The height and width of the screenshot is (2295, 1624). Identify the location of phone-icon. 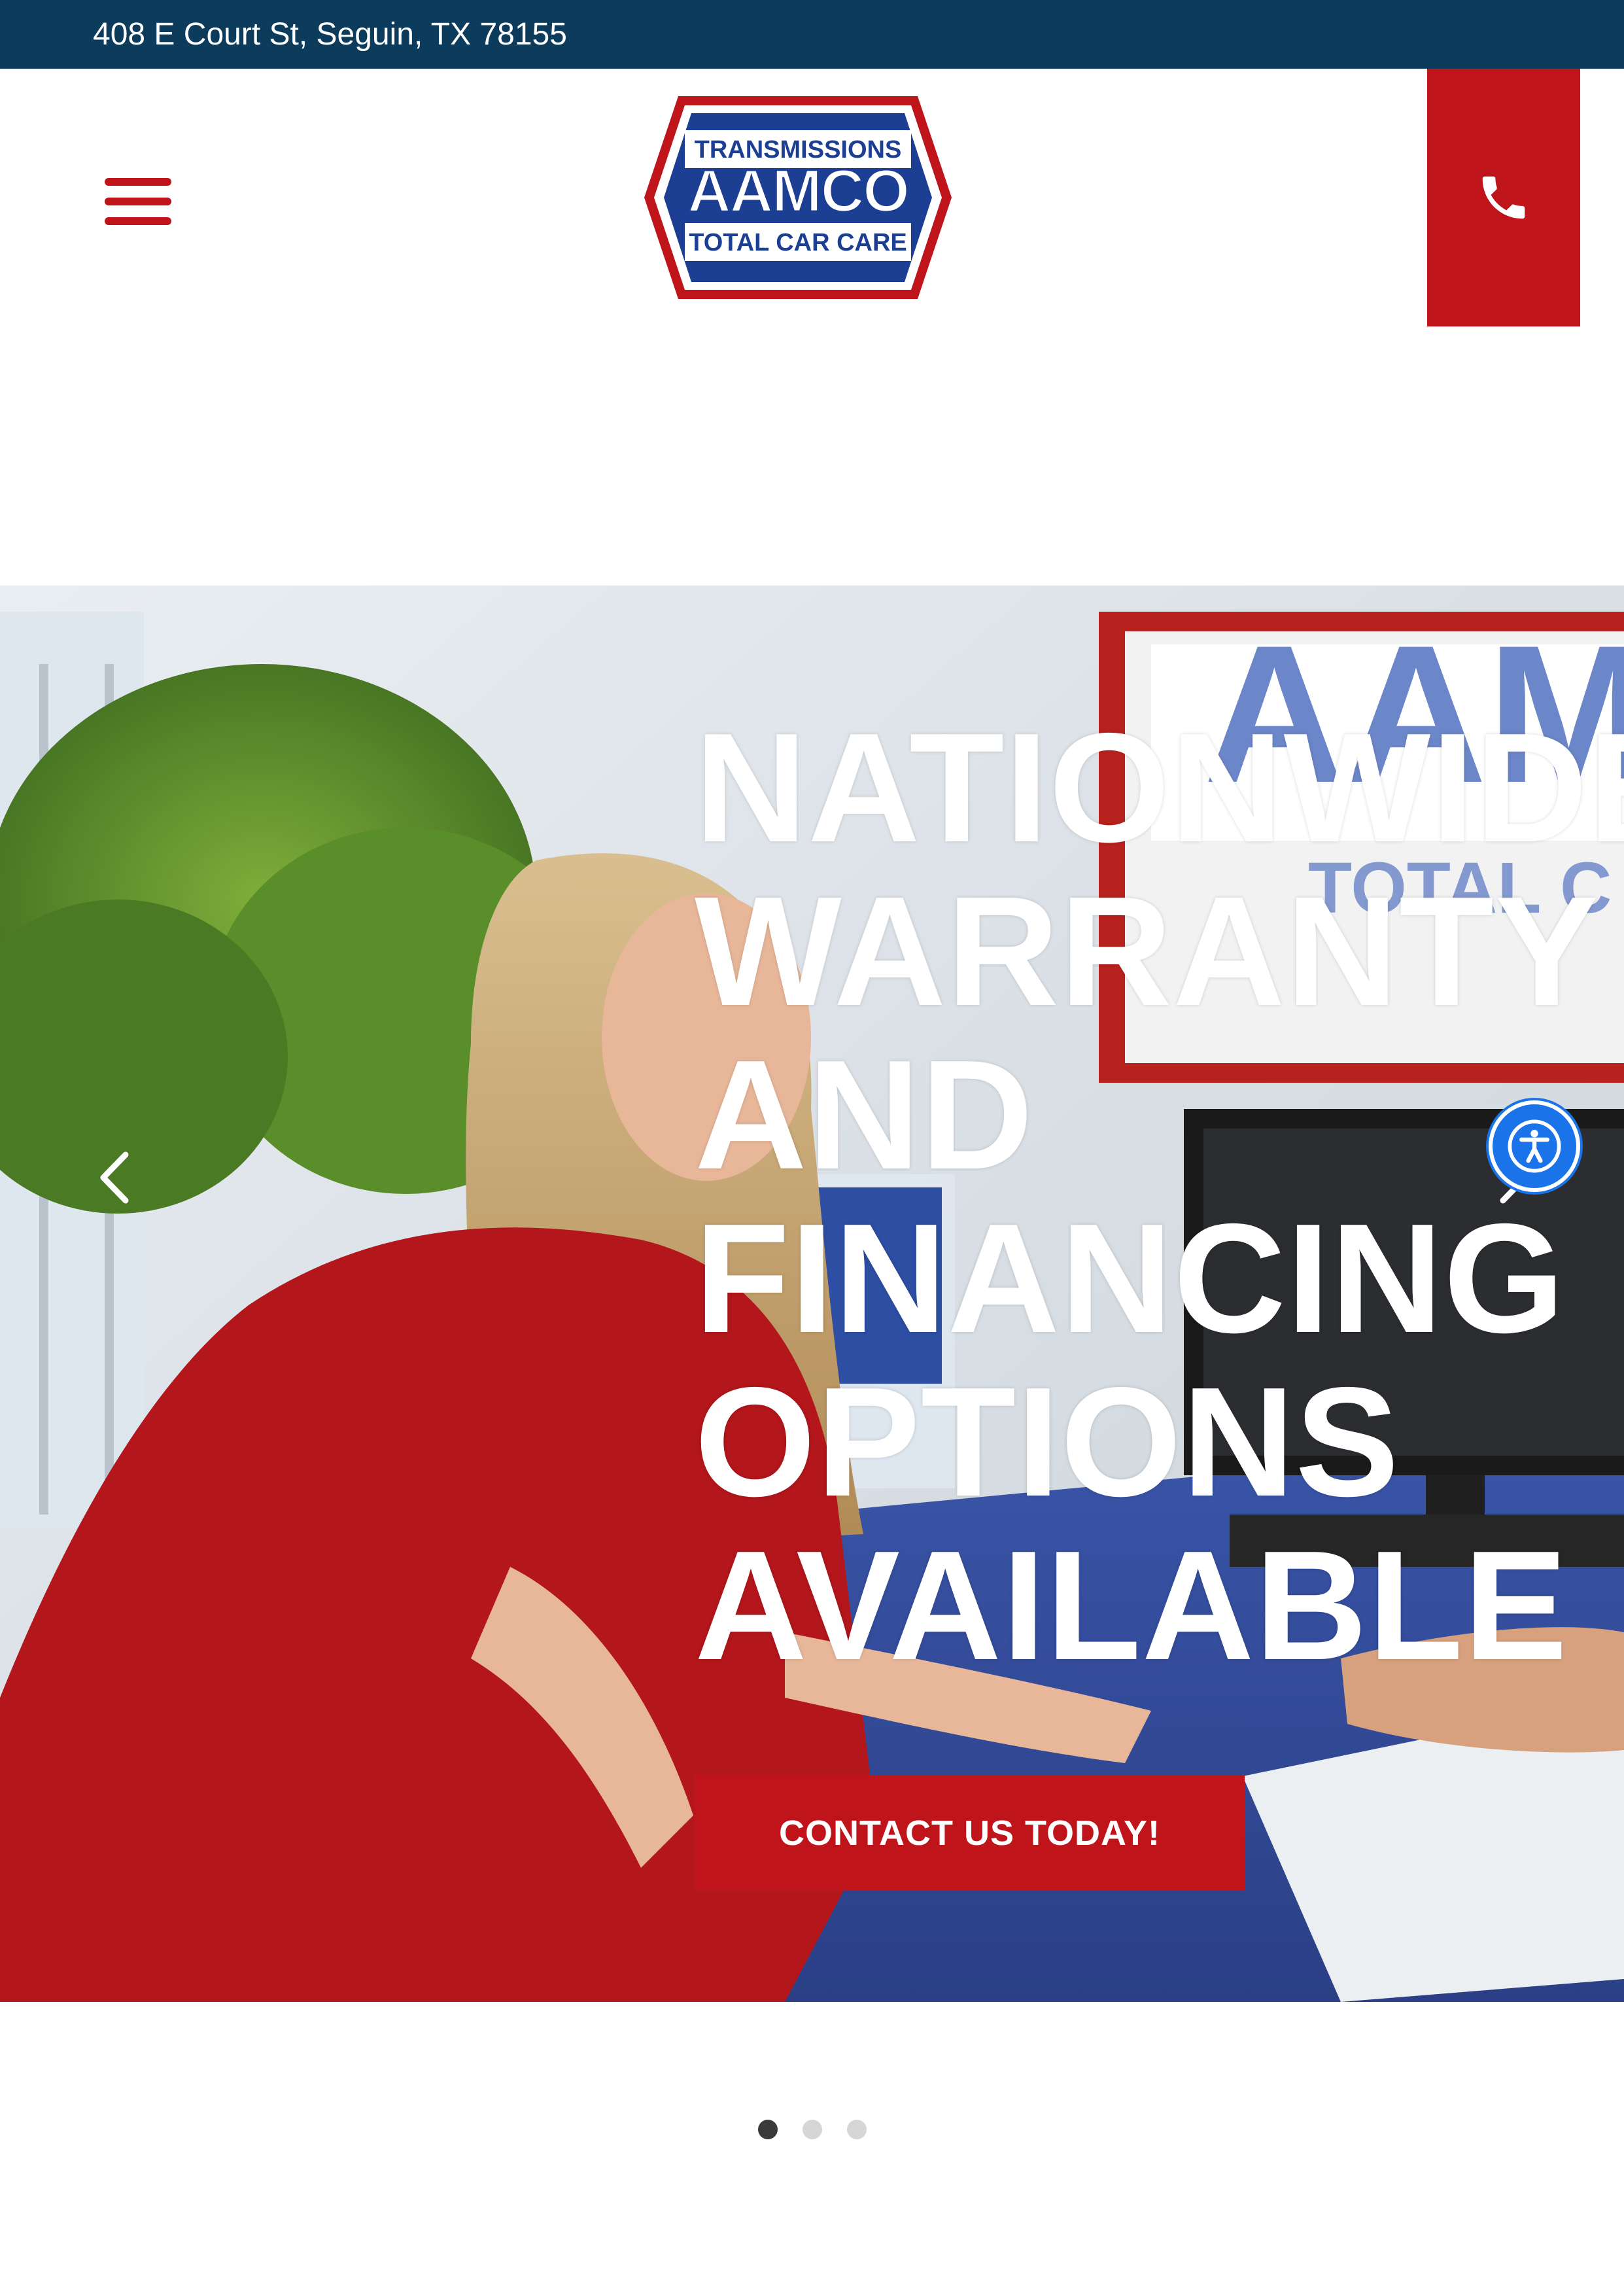
(1503, 197).